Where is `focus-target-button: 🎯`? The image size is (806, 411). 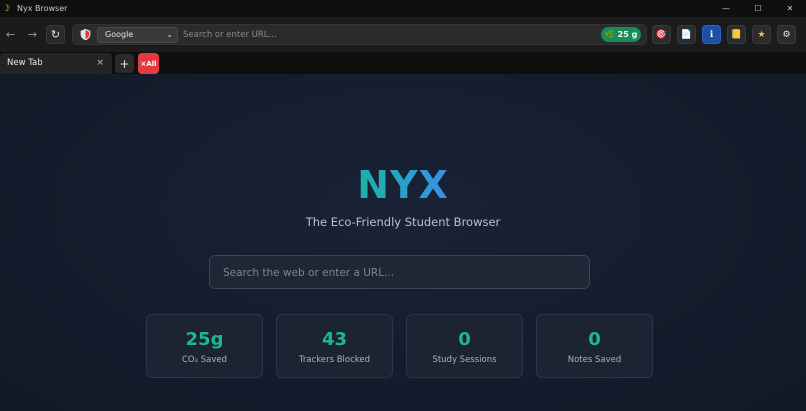
focus-target-button: 🎯 is located at coordinates (661, 34).